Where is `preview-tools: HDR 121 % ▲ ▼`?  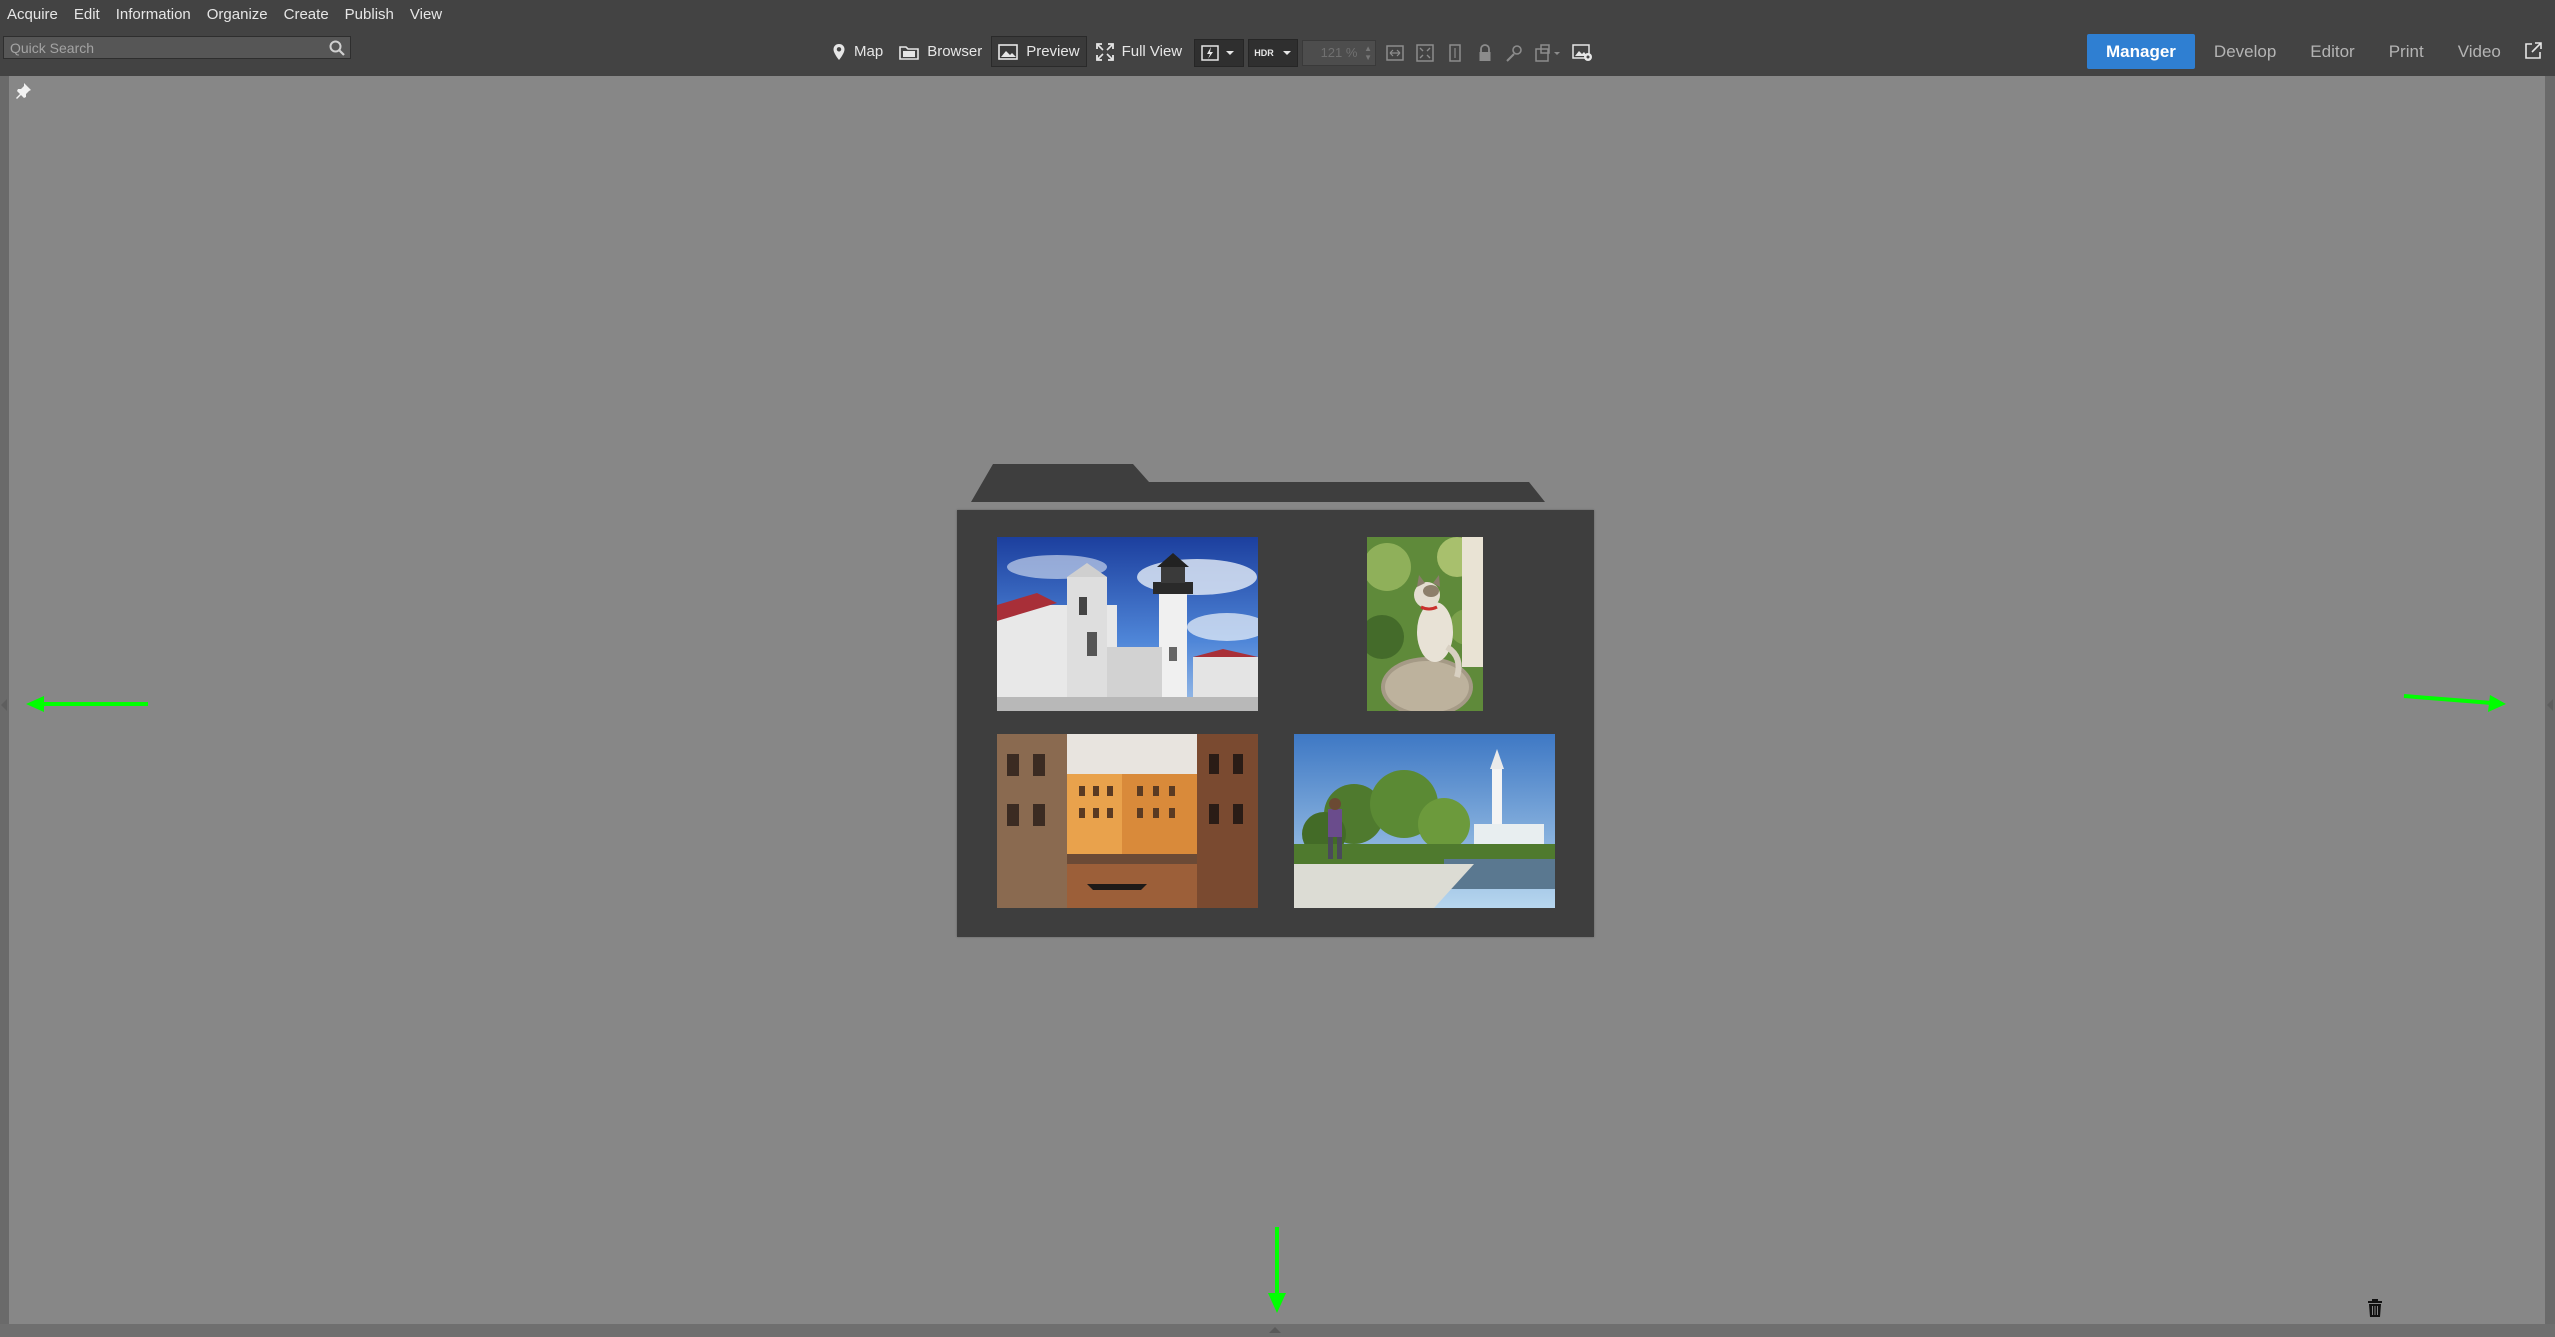
preview-tools: HDR 121 % ▲ ▼ is located at coordinates (1397, 53).